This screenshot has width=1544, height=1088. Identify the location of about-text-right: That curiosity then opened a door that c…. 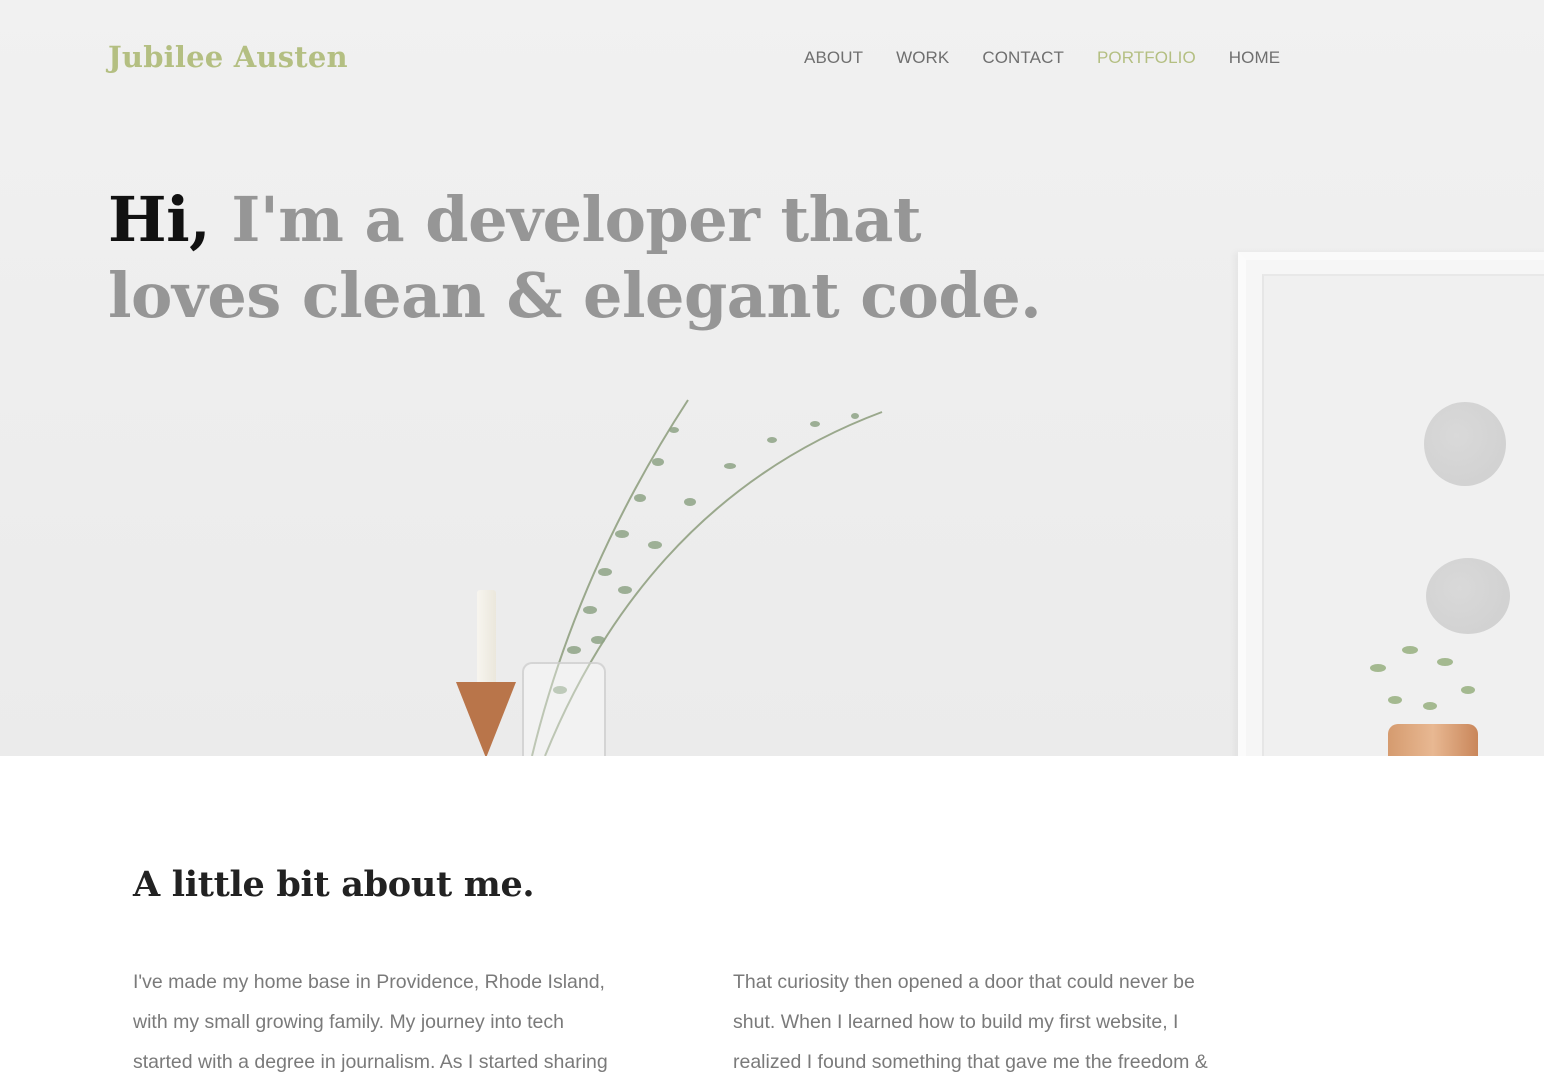
(970, 1022).